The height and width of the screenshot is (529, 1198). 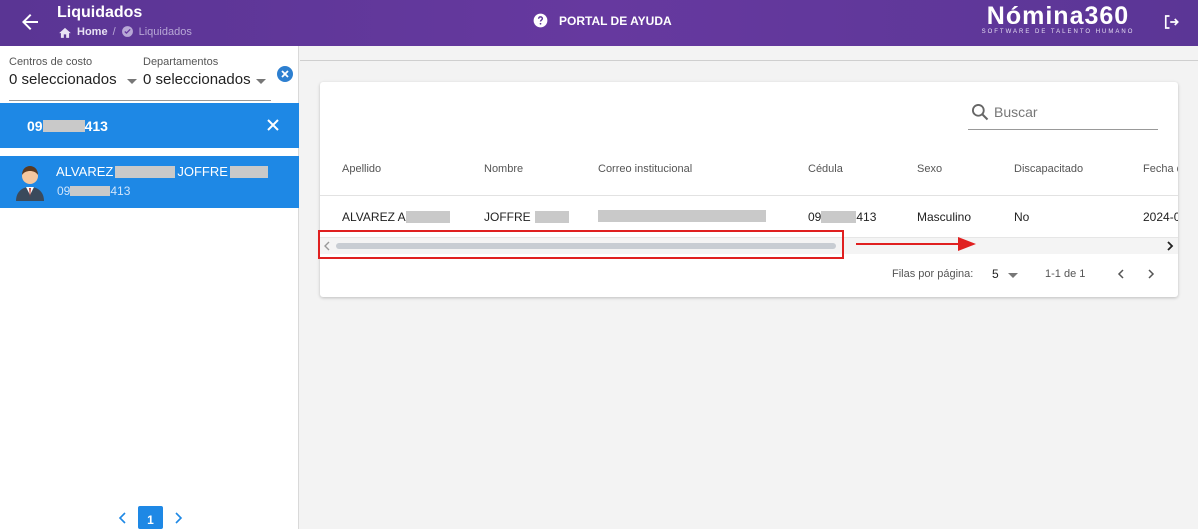 What do you see at coordinates (1160, 217) in the screenshot?
I see `cell-fecha: 2024-0` at bounding box center [1160, 217].